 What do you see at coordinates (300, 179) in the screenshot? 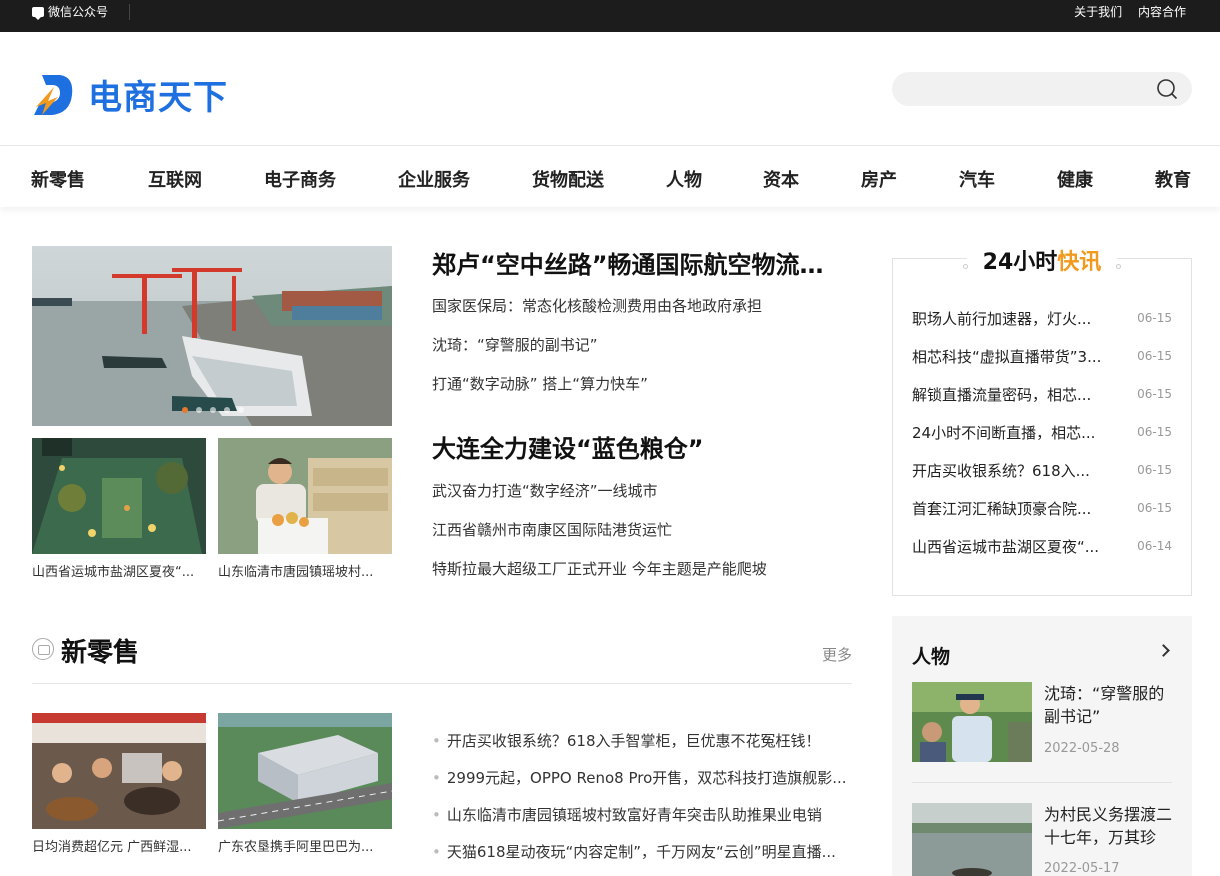
I see `nav-item-ecommerce: 电子商务` at bounding box center [300, 179].